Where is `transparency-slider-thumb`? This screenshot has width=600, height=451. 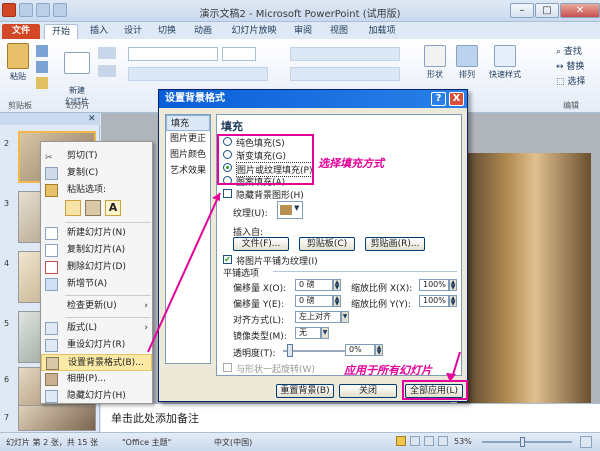 transparency-slider-thumb is located at coordinates (290, 350).